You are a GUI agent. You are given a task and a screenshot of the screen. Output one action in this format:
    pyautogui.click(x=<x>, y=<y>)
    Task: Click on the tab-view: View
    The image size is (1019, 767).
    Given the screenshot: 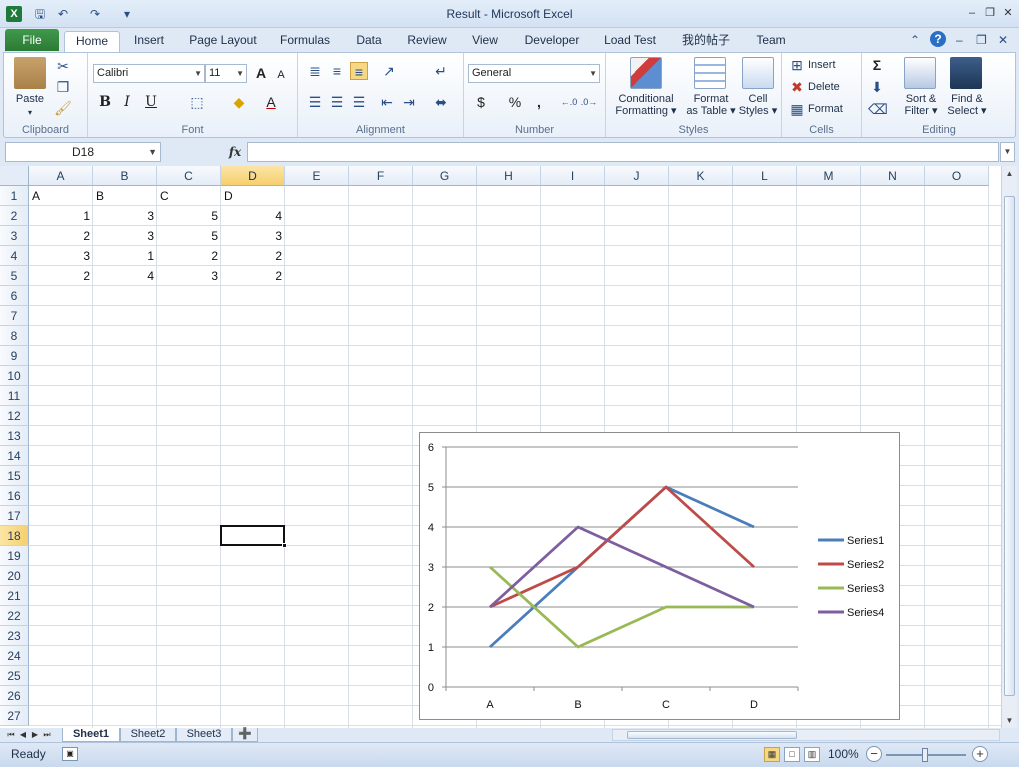 What is the action you would take?
    pyautogui.click(x=485, y=41)
    